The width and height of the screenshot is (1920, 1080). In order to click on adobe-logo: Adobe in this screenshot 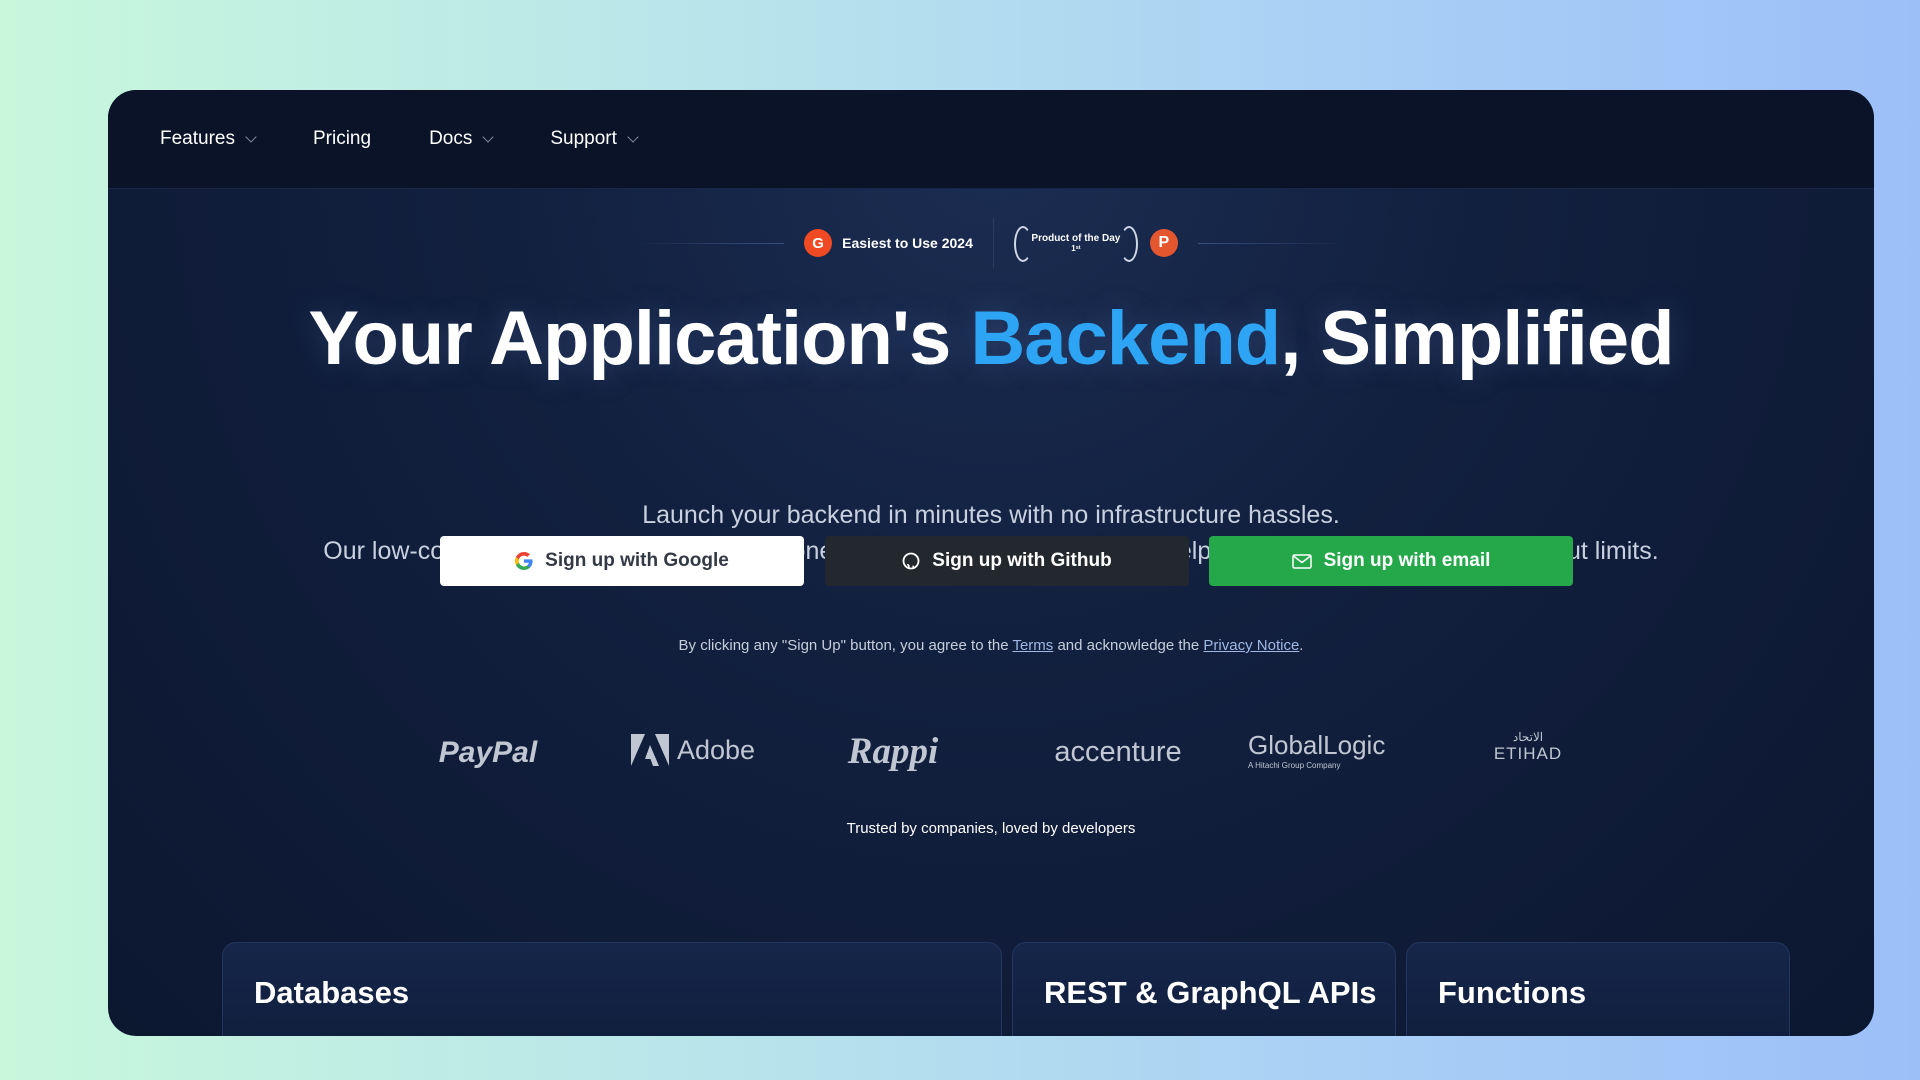, I will do `click(693, 750)`.